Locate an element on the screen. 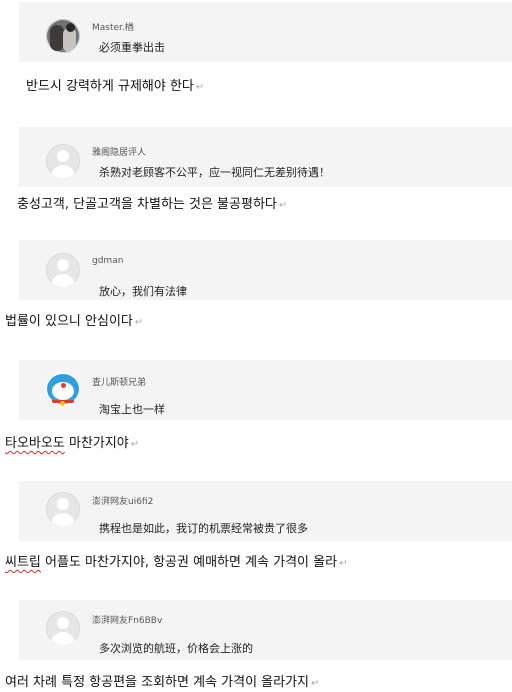  comment-text: 必须重拳出击 is located at coordinates (132, 47).